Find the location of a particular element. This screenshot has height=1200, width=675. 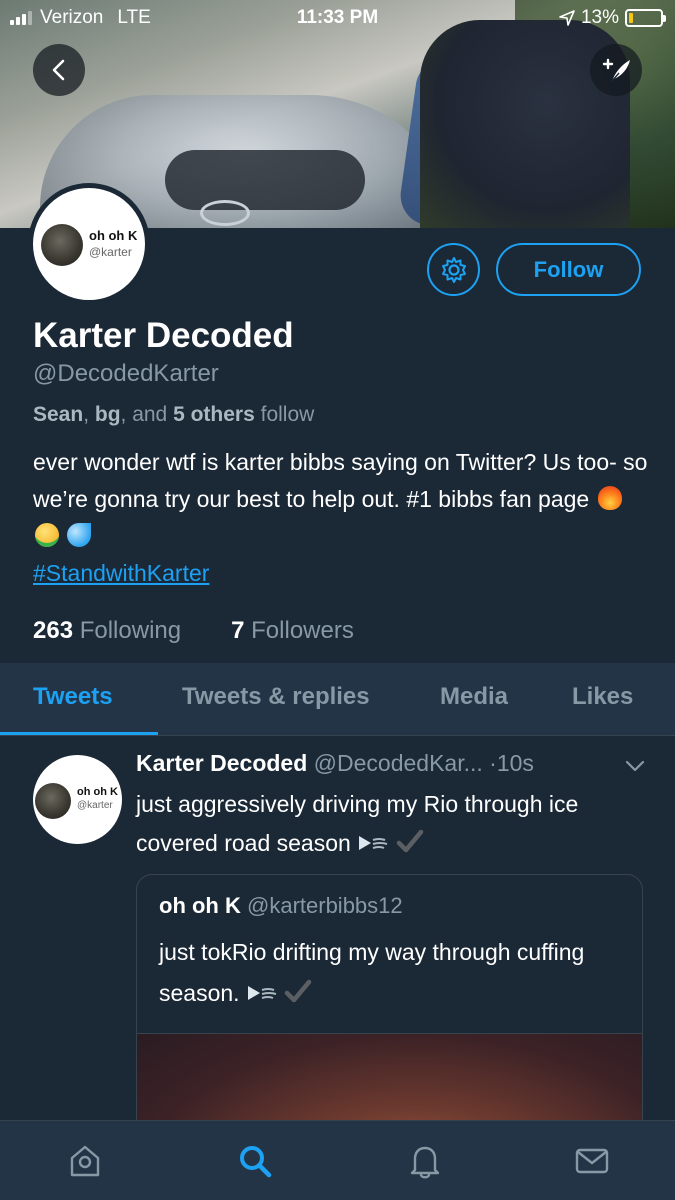

nav-home-button is located at coordinates (85, 1161).